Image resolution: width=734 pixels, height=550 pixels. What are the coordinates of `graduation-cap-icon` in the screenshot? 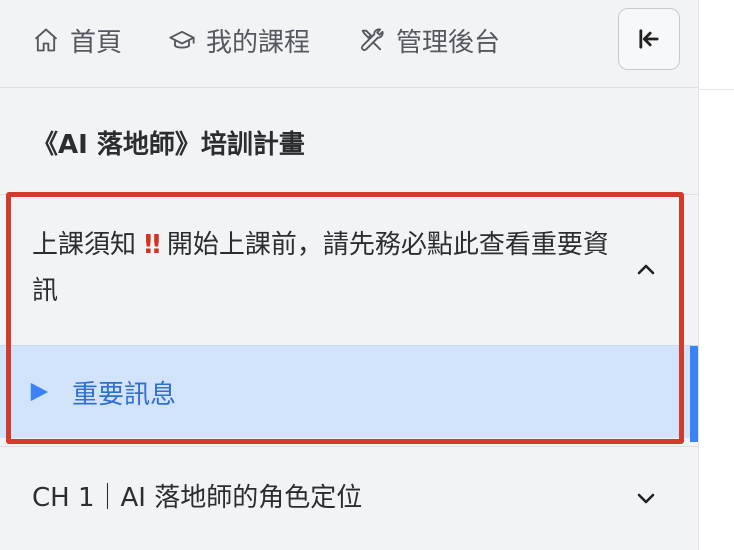 It's located at (182, 39).